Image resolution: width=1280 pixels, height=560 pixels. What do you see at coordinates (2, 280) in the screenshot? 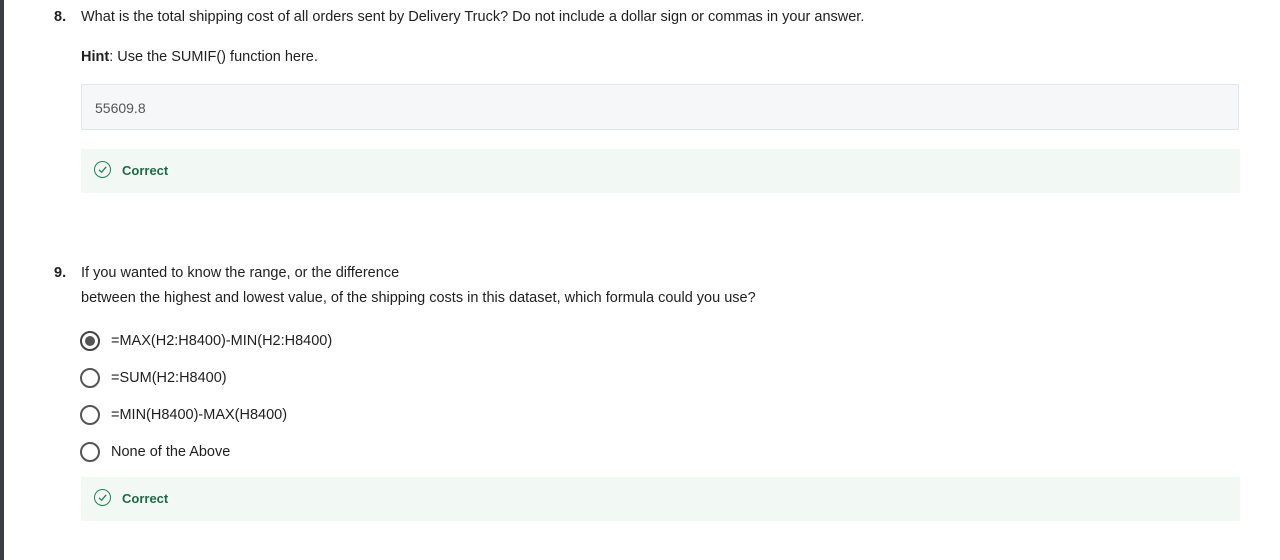
I see `window-left-edge` at bounding box center [2, 280].